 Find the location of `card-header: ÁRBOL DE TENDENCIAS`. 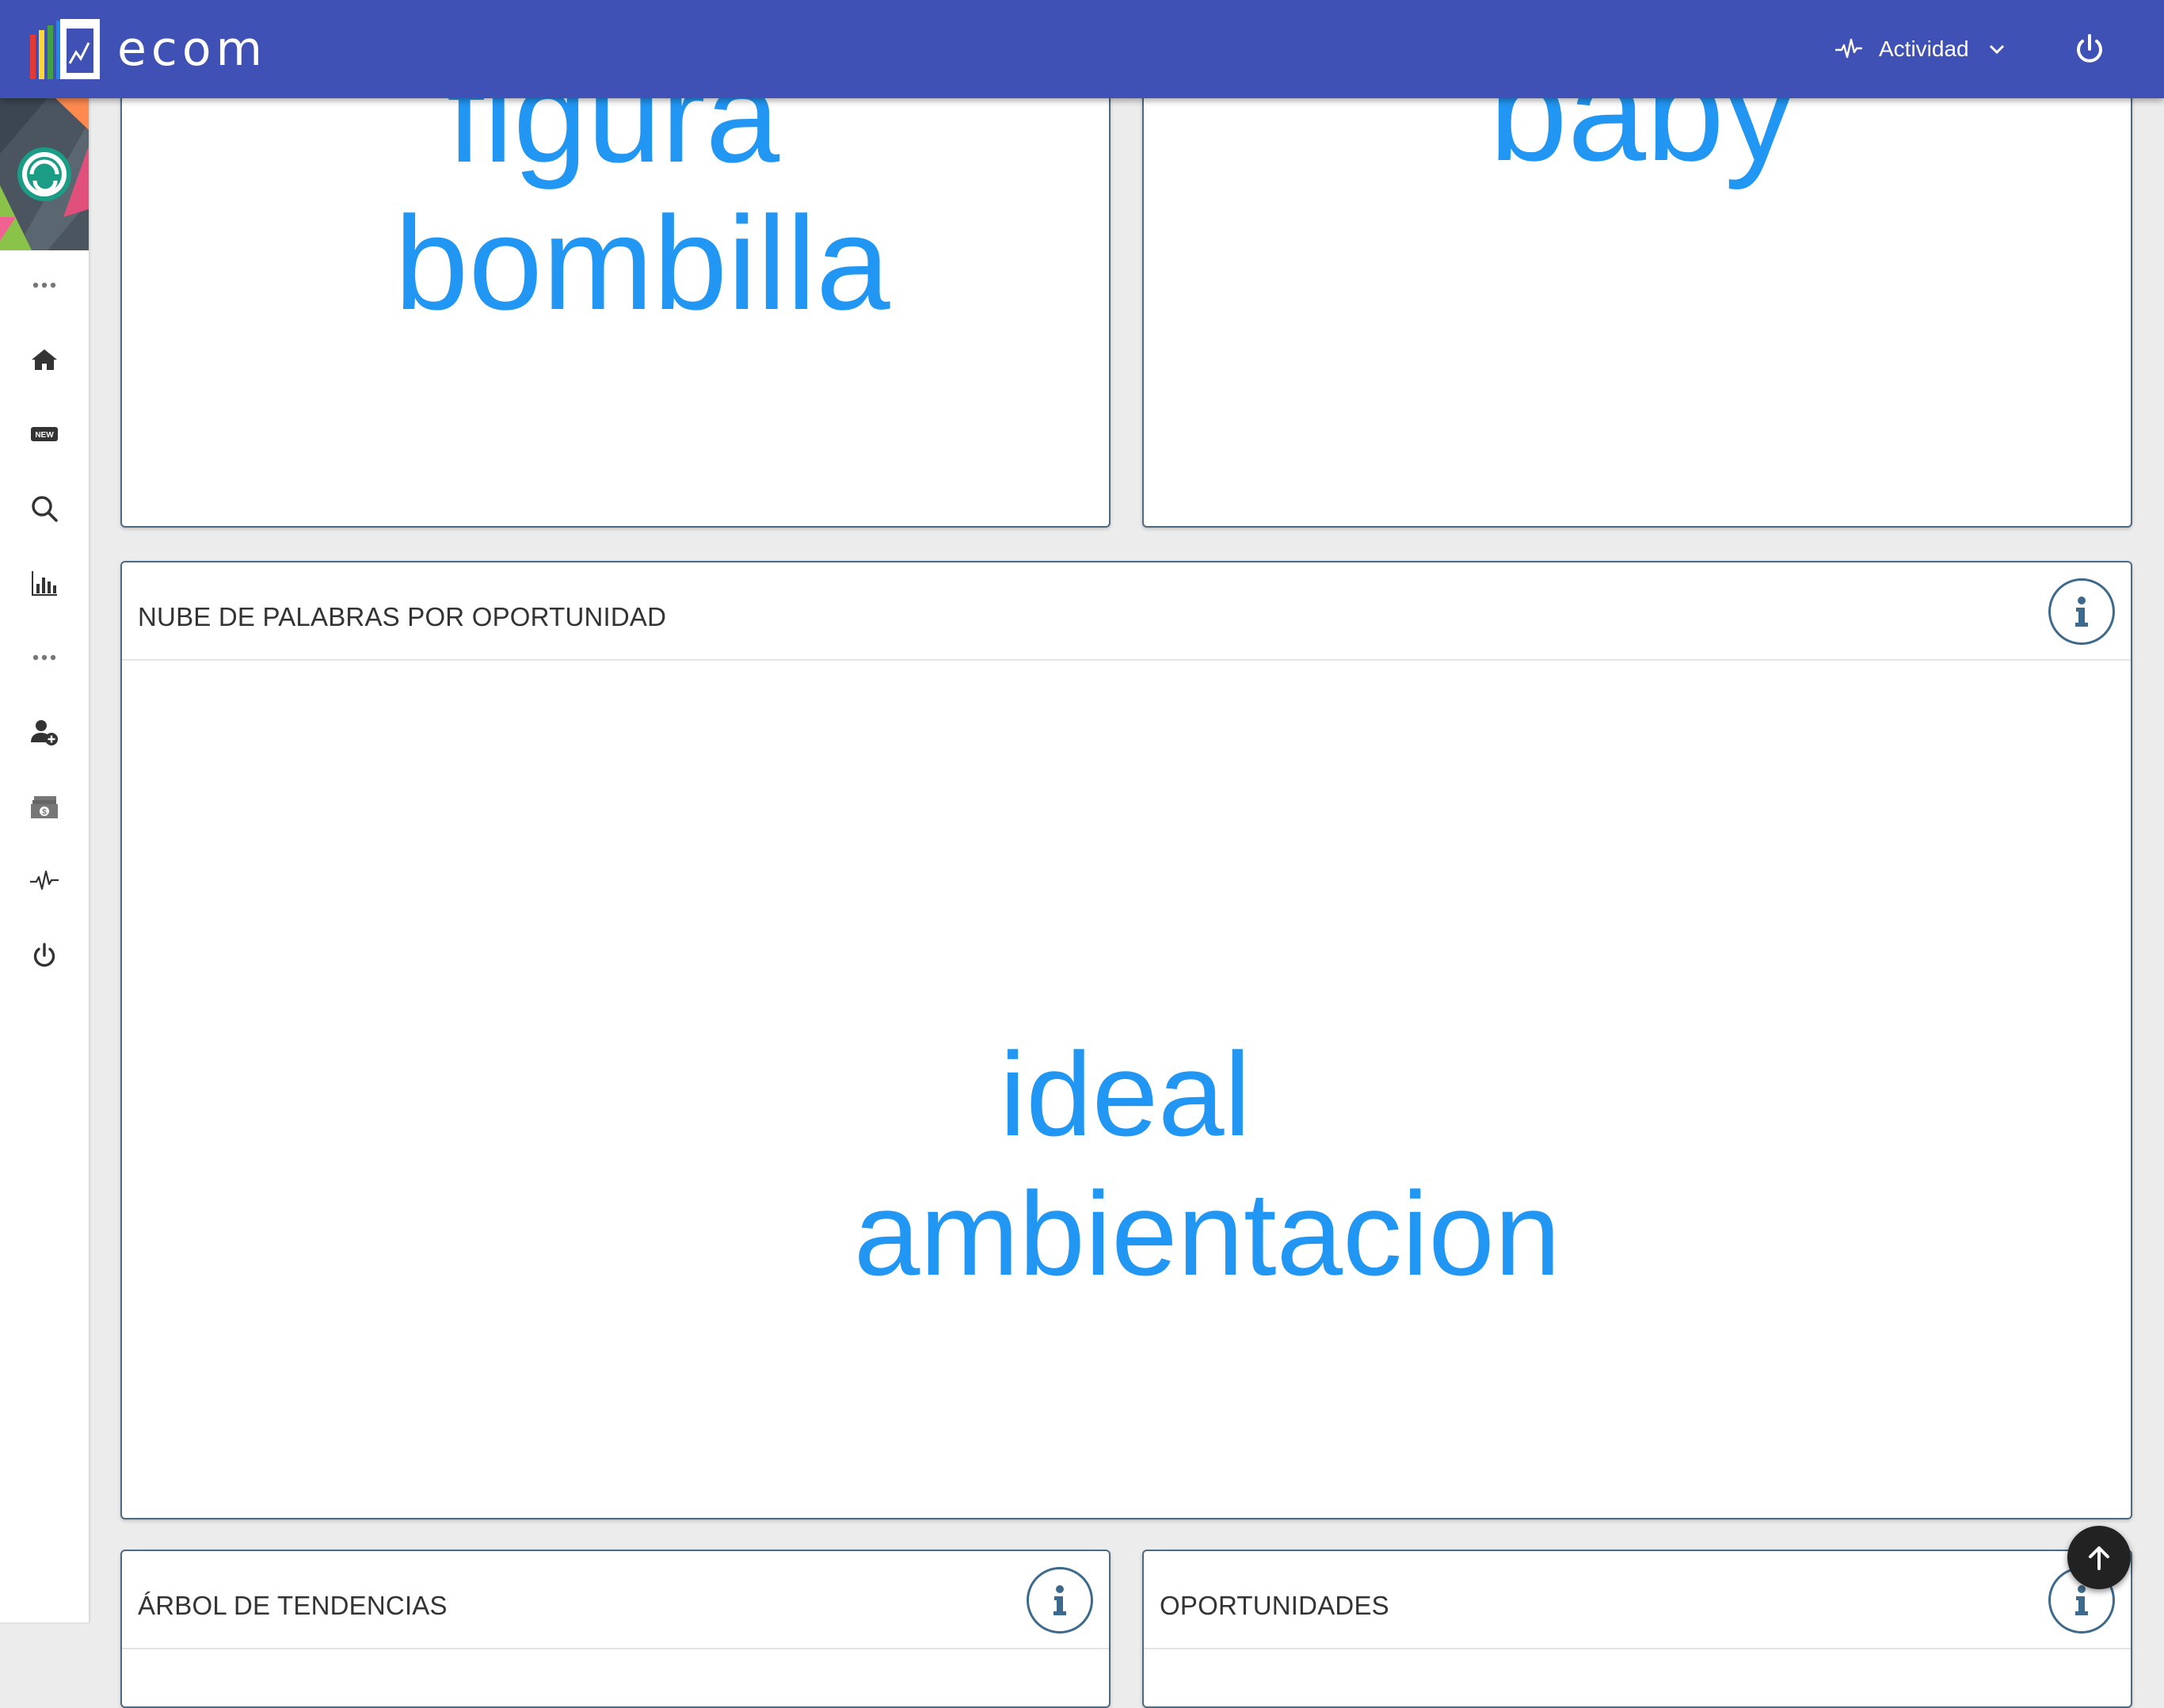

card-header: ÁRBOL DE TENDENCIAS is located at coordinates (615, 1600).